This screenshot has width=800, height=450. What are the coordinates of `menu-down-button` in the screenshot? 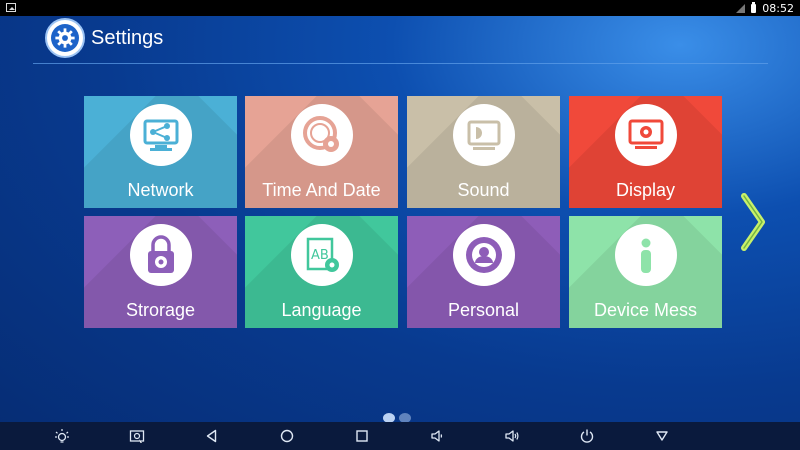 It's located at (662, 436).